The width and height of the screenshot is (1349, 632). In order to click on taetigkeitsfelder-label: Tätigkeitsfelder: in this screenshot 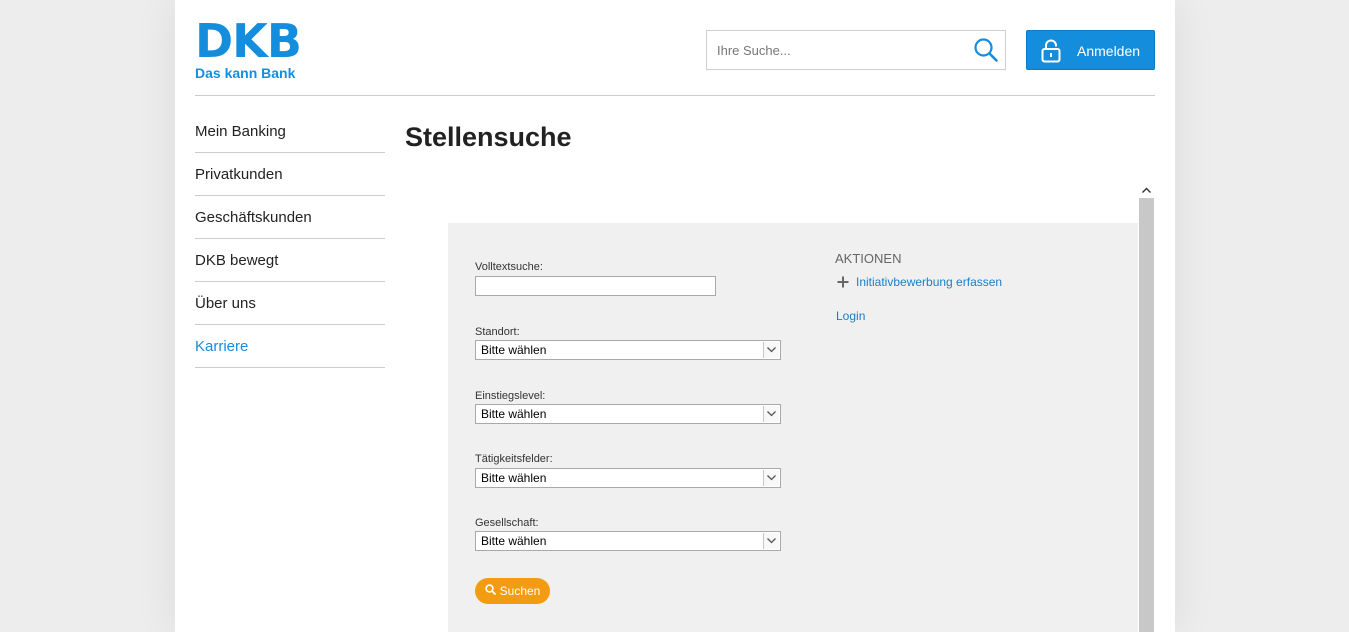, I will do `click(514, 459)`.